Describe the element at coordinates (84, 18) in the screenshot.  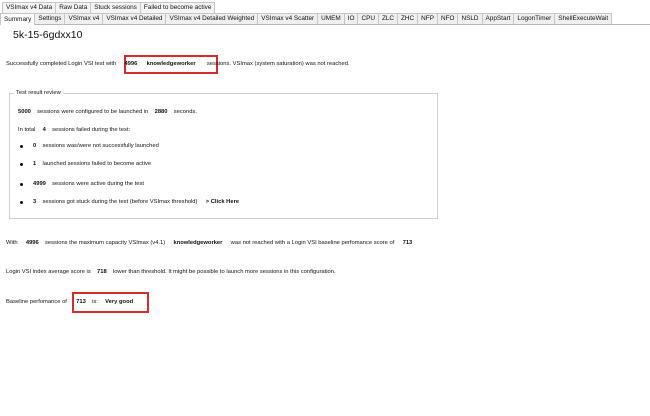
I see `tab-vsimax-v4: VSImax v4` at that location.